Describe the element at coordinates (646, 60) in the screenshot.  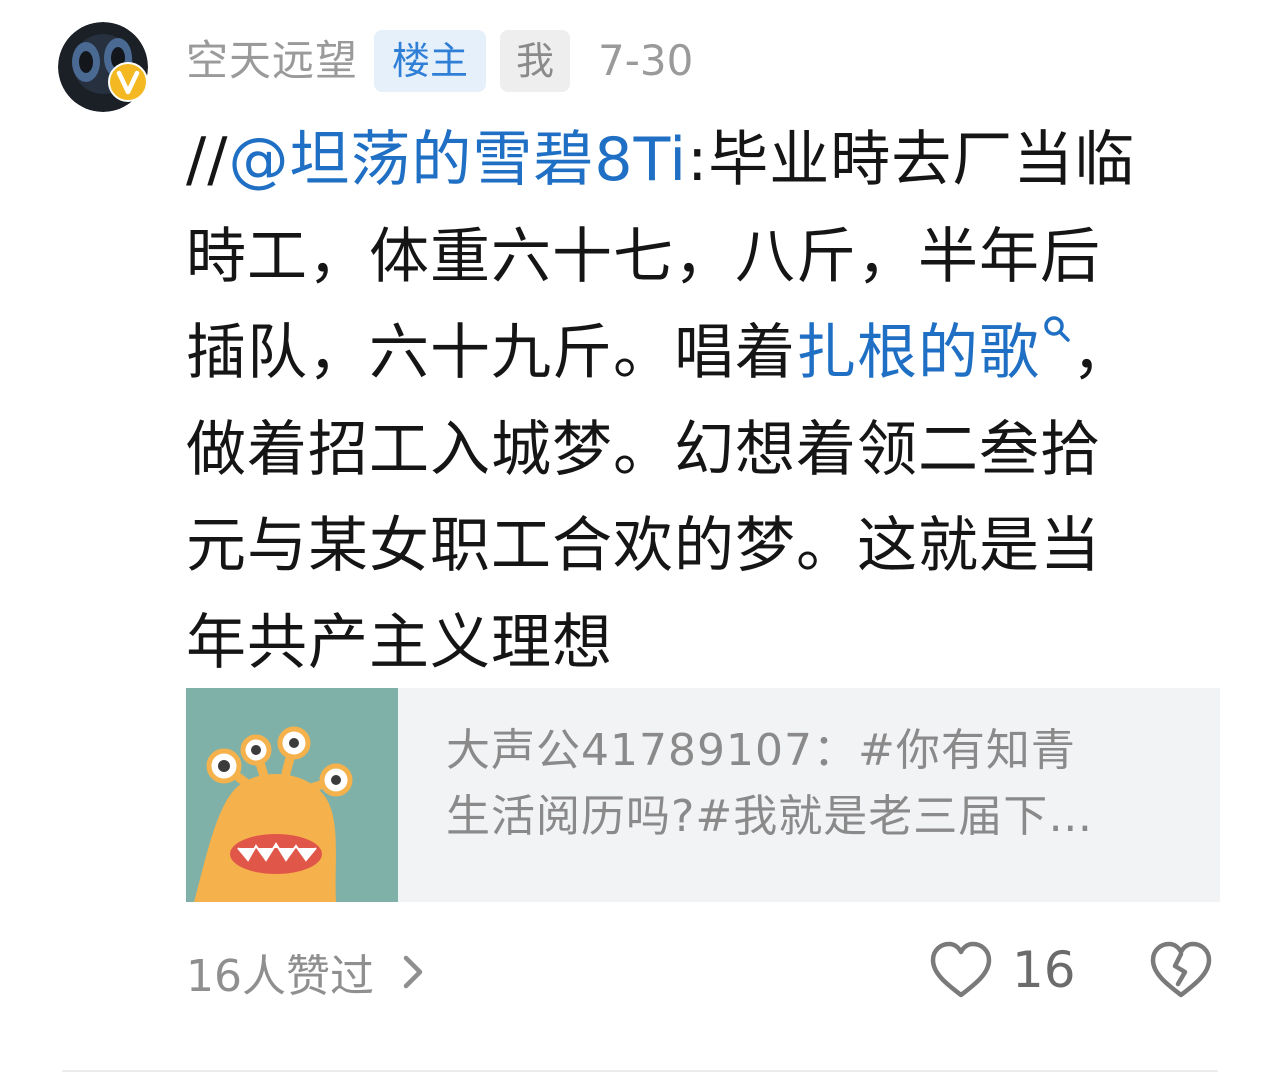
I see `comment-date: 7-30` at that location.